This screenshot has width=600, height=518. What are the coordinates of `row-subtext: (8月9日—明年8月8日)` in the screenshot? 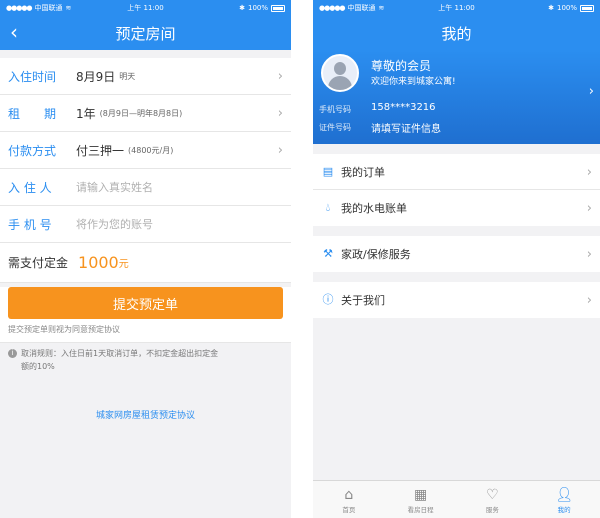 It's located at (141, 113).